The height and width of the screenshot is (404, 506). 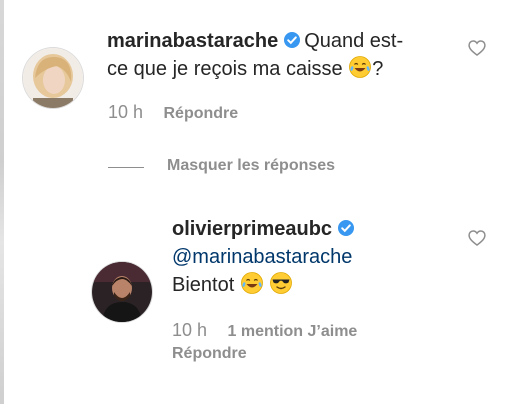 I want to click on comment-text-line2: ce que je reçois ma caisse, so click(x=225, y=69).